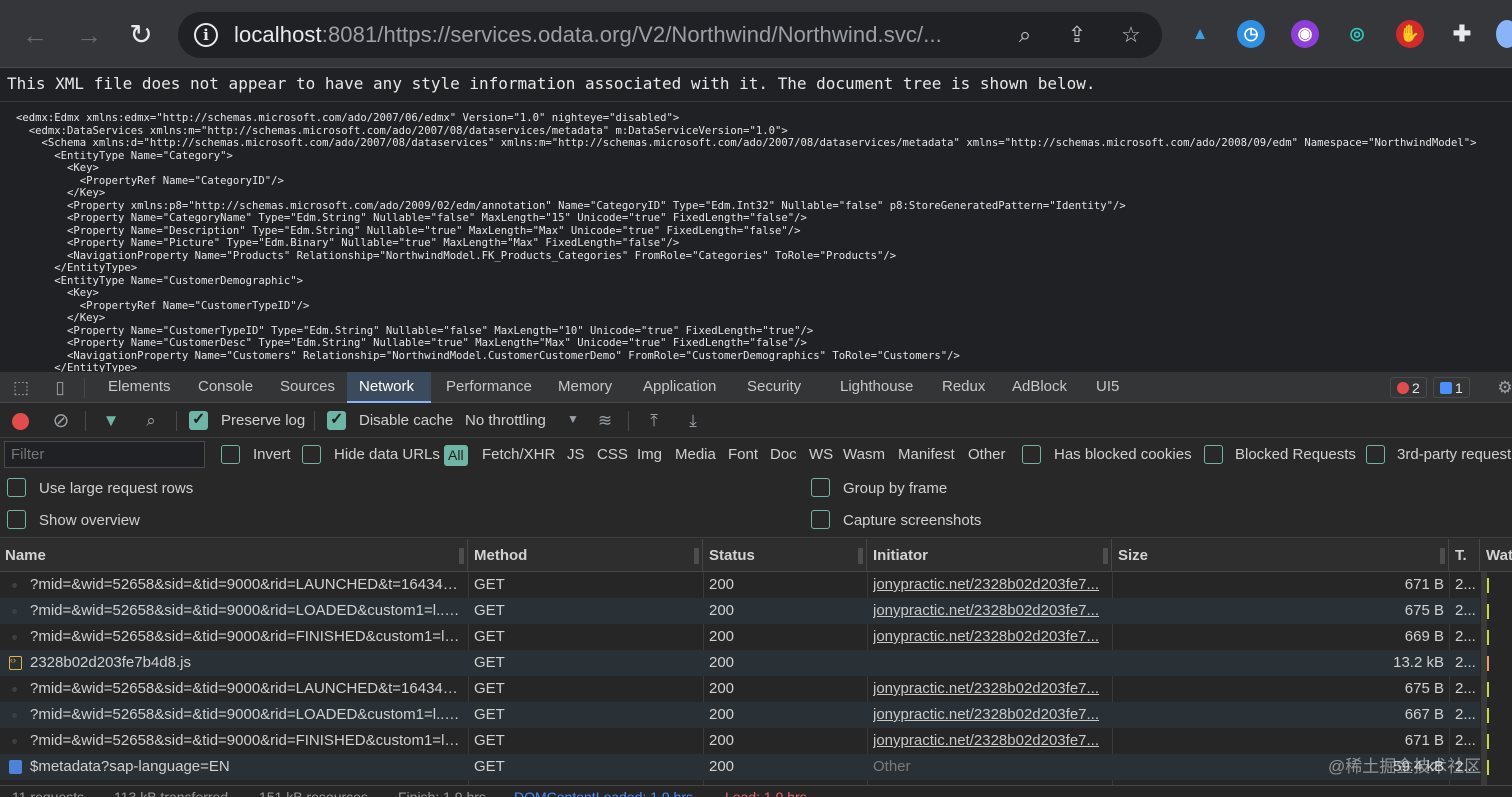 Image resolution: width=1512 pixels, height=797 pixels. Describe the element at coordinates (612, 454) in the screenshot. I see `type-filter-css: CSS` at that location.